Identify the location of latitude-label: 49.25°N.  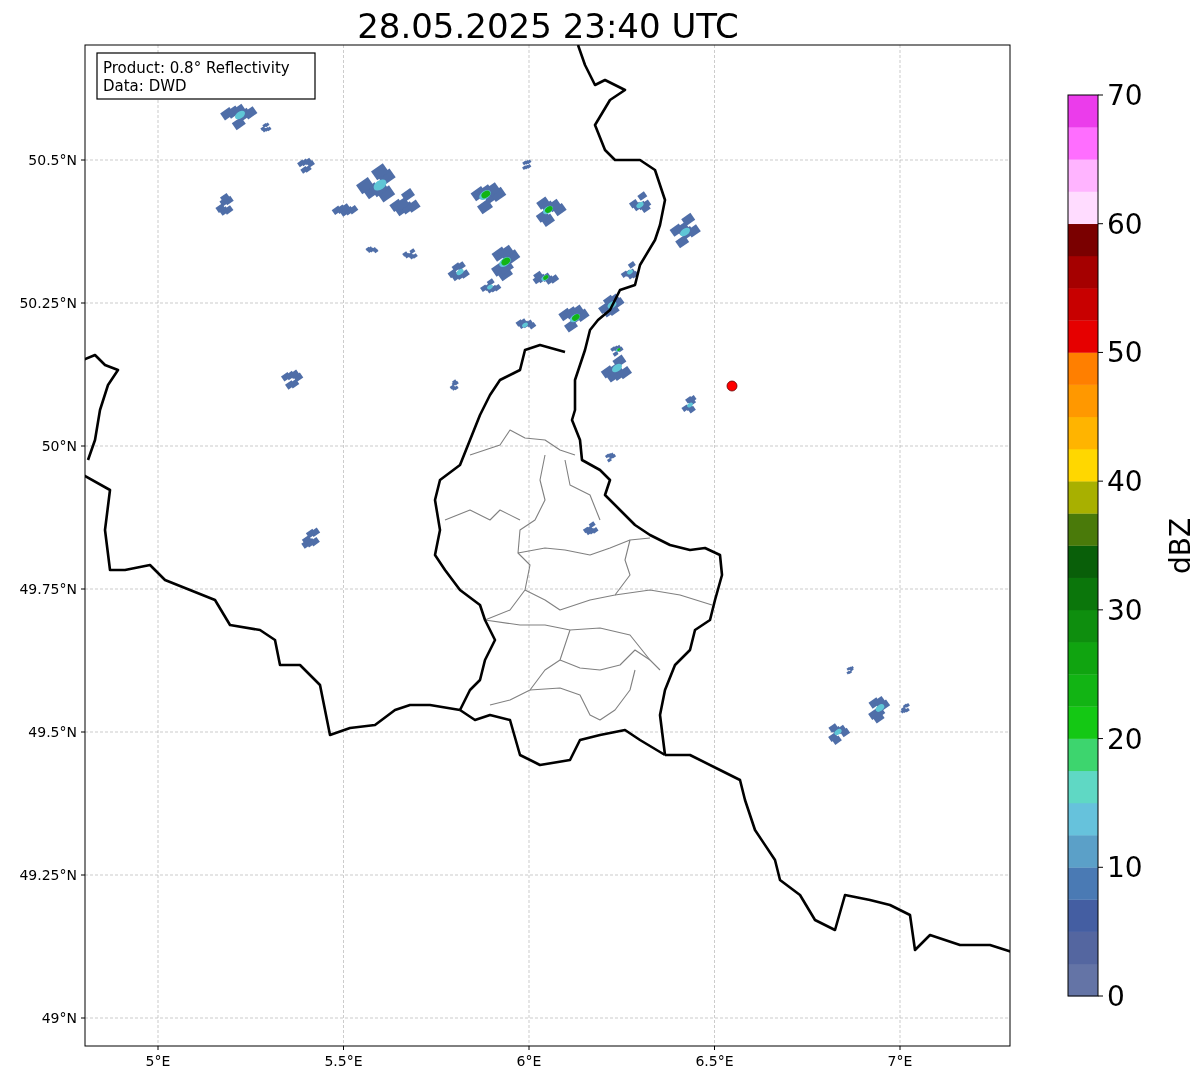
(48, 875).